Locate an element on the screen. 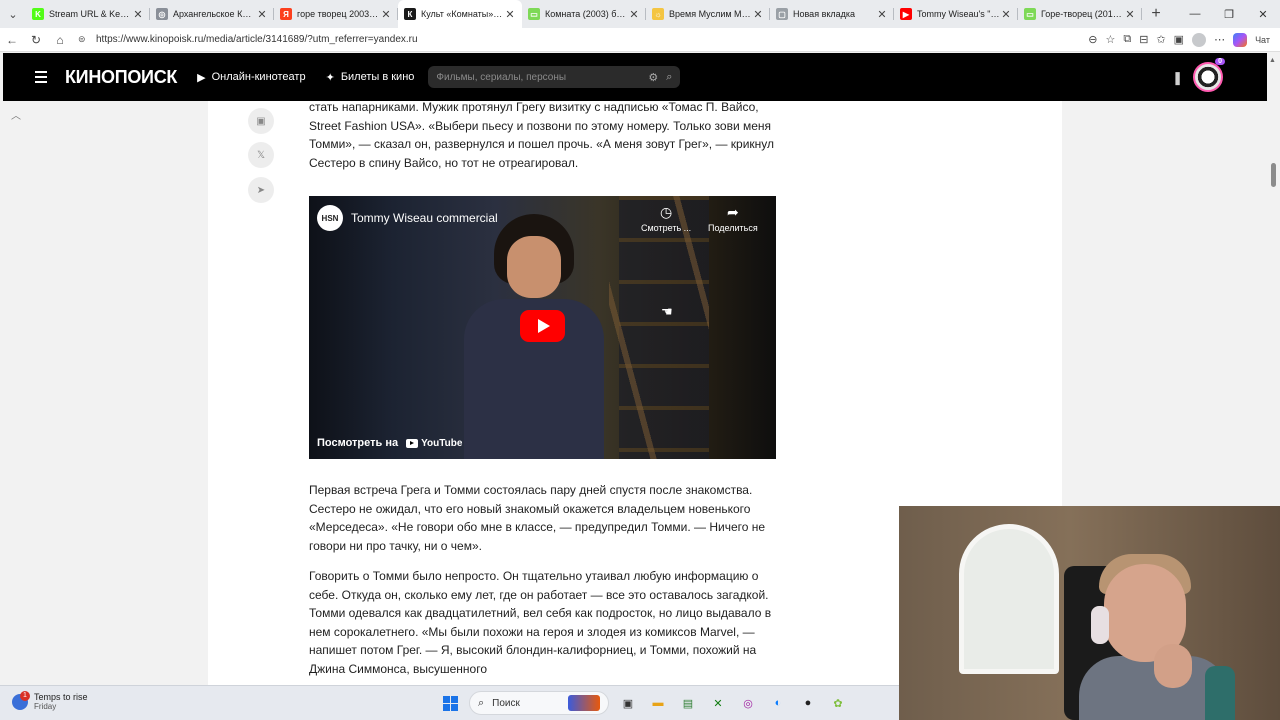 This screenshot has height=720, width=1280. app-icon: ◎ is located at coordinates (748, 703).